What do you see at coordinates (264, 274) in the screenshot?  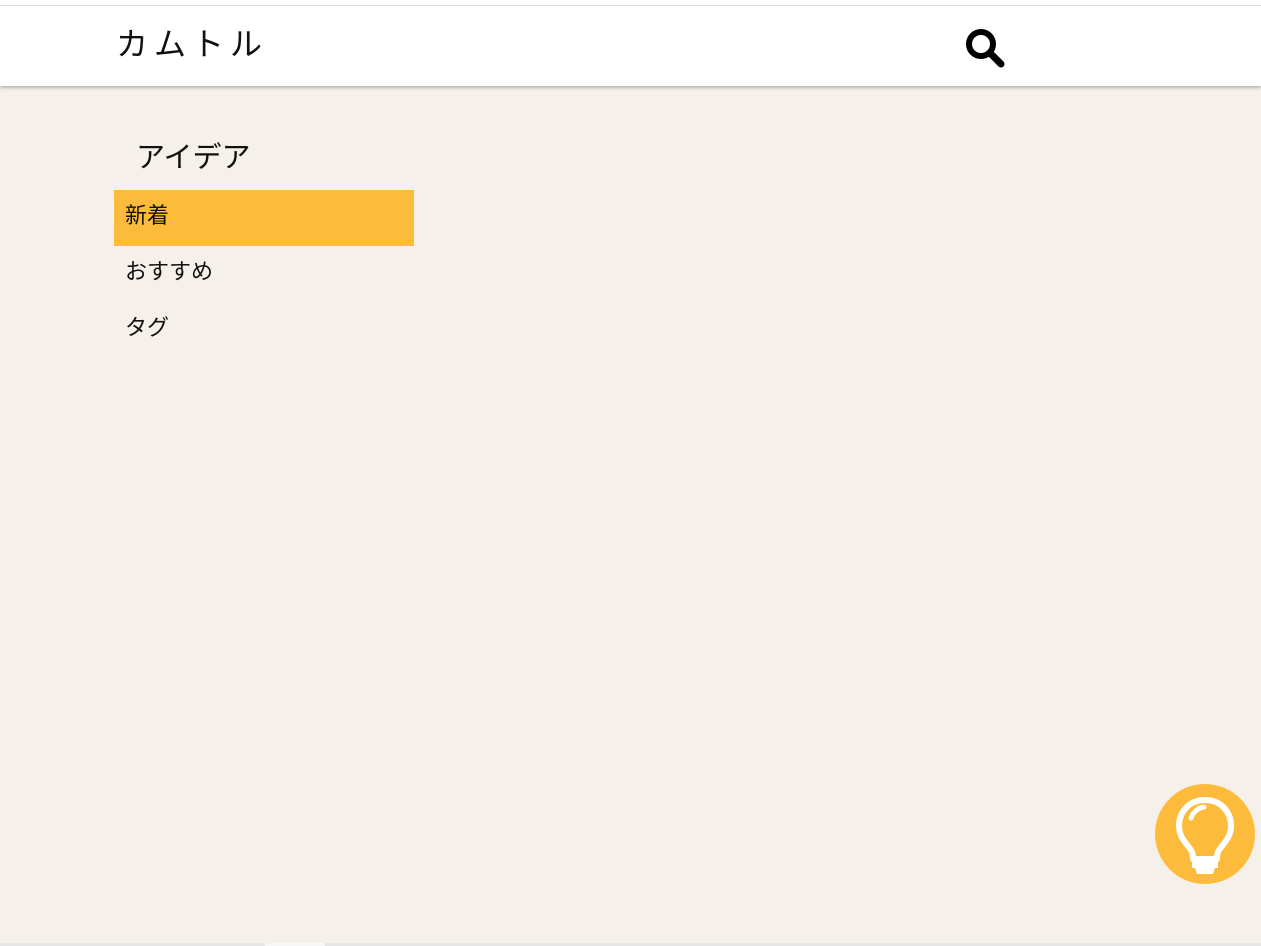 I see `sidebar-item-recommended: おすすめ` at bounding box center [264, 274].